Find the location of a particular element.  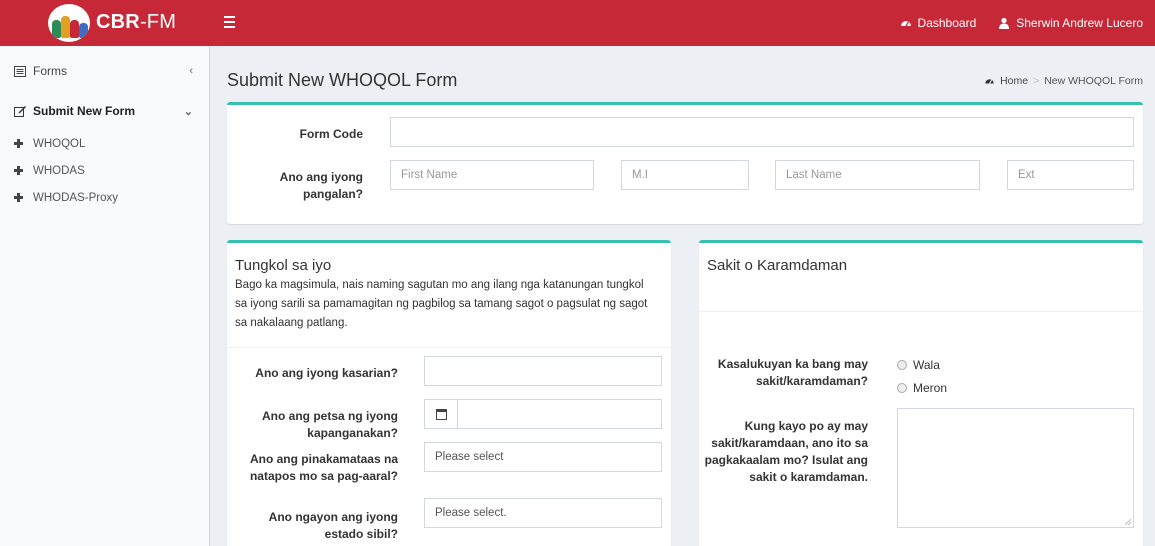

form-code-label: Form Code is located at coordinates (331, 134).